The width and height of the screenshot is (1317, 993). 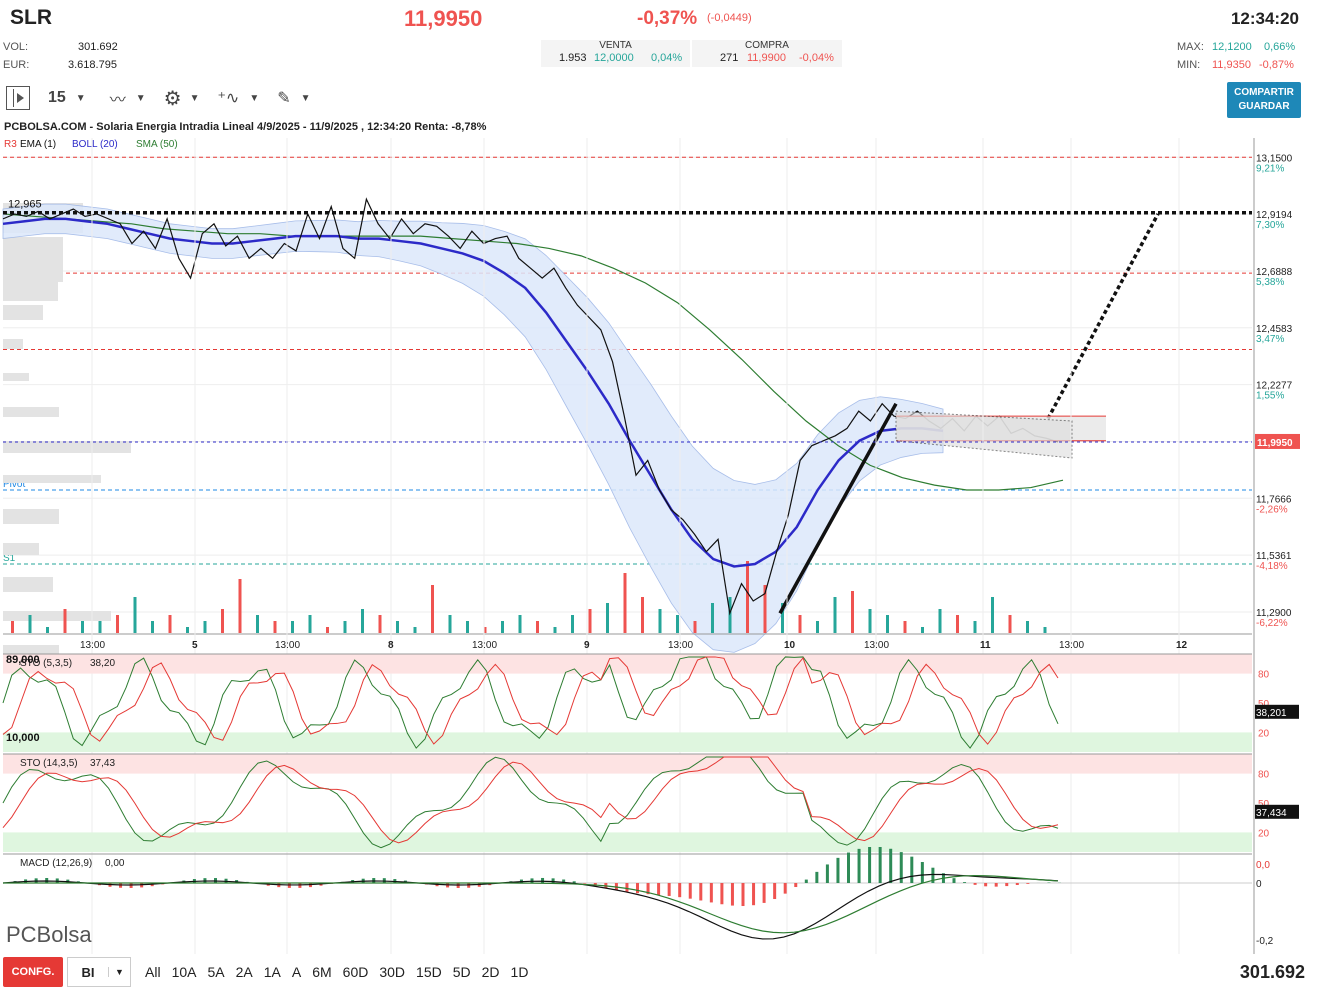 I want to click on max-label: MAX:, so click(x=1190, y=47).